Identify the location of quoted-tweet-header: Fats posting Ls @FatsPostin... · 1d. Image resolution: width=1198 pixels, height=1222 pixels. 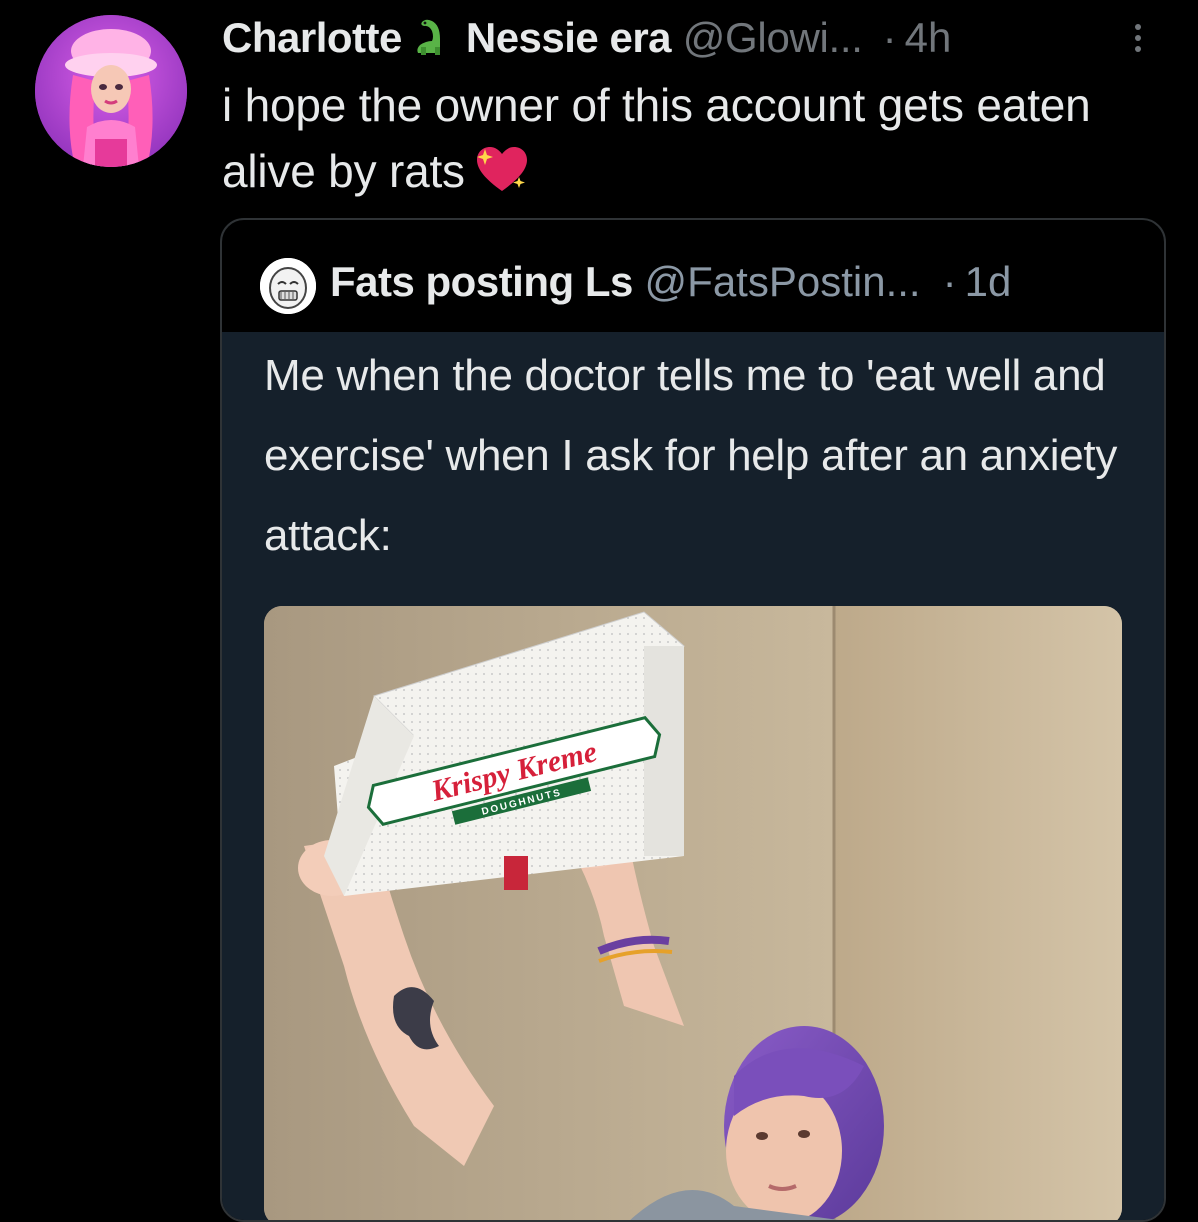
(670, 282).